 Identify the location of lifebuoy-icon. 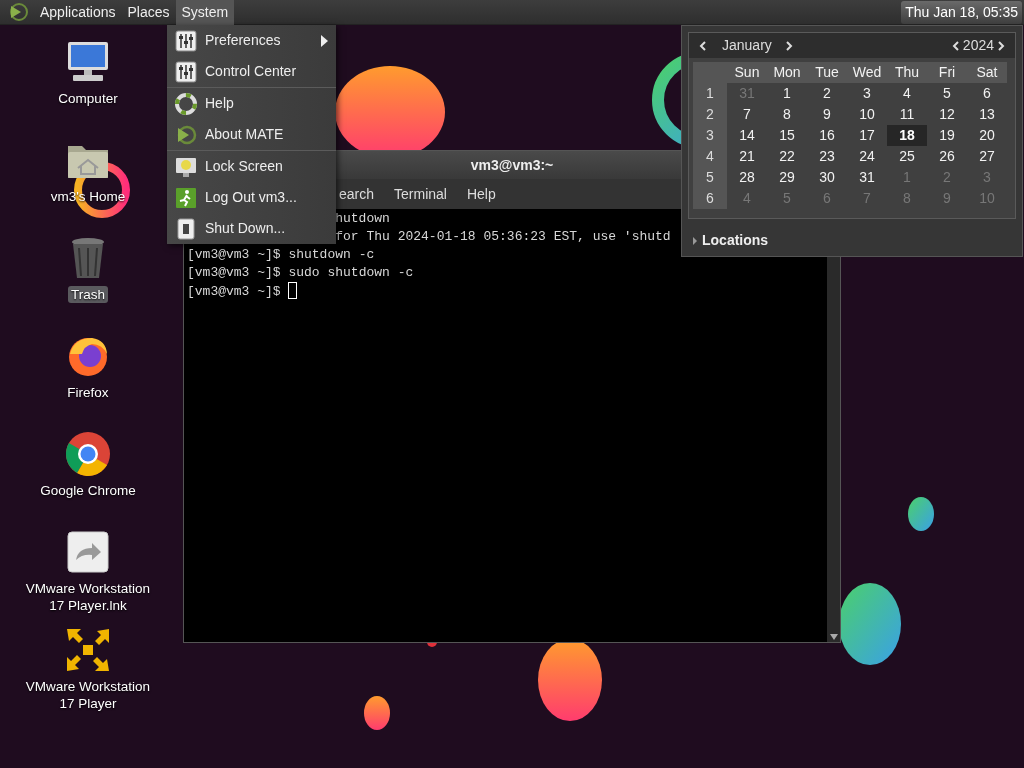
(186, 103).